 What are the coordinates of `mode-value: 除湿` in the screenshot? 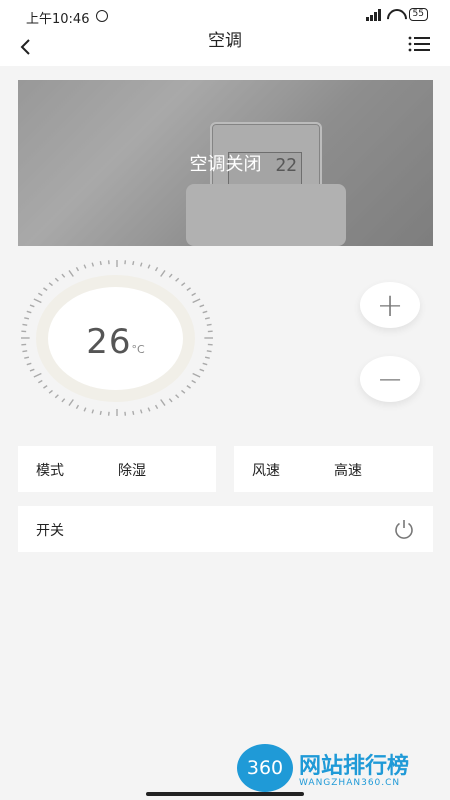 It's located at (132, 471).